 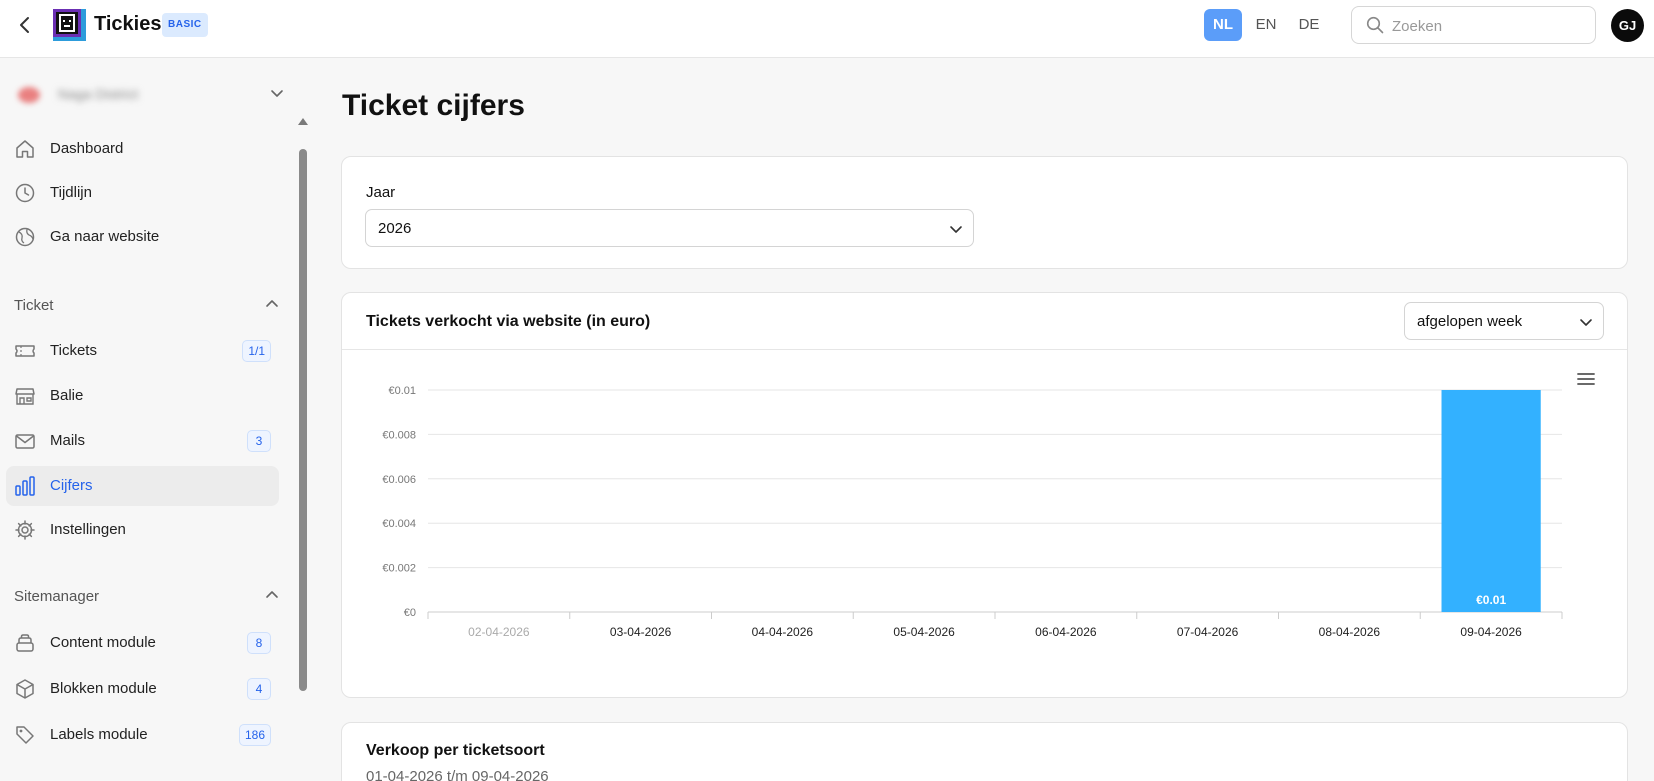 What do you see at coordinates (25, 441) in the screenshot?
I see `mail-icon` at bounding box center [25, 441].